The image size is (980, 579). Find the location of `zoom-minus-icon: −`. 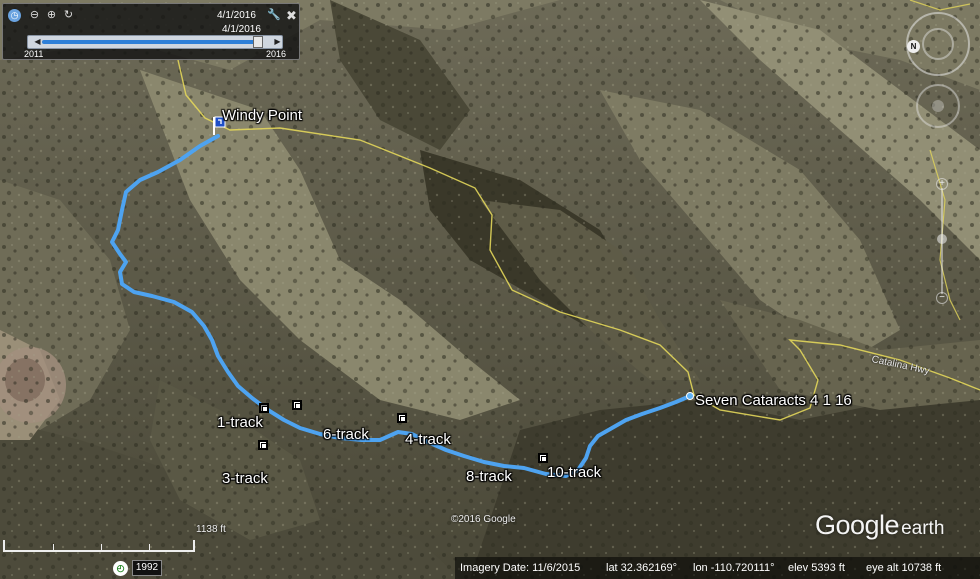

zoom-minus-icon: − is located at coordinates (942, 298).